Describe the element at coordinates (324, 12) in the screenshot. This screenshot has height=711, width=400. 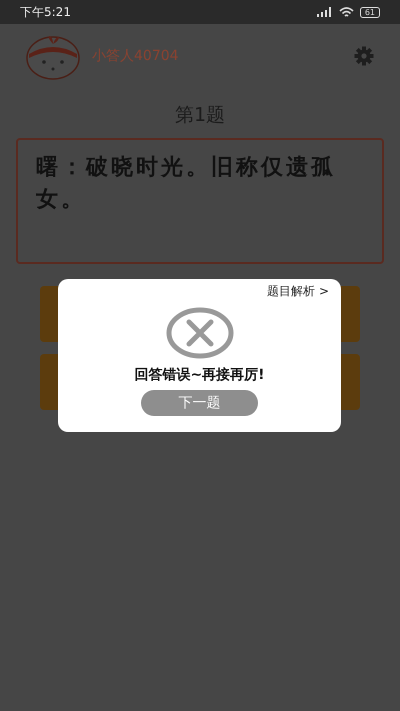
I see `signal-icon` at that location.